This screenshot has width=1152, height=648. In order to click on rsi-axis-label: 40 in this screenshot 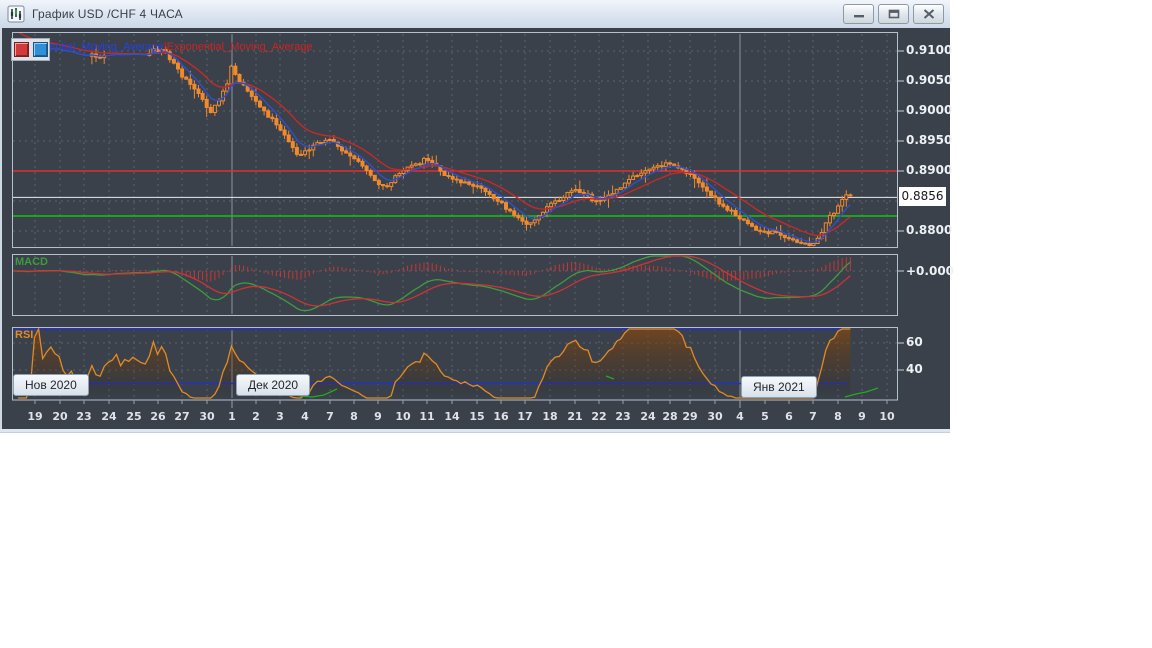, I will do `click(914, 369)`.